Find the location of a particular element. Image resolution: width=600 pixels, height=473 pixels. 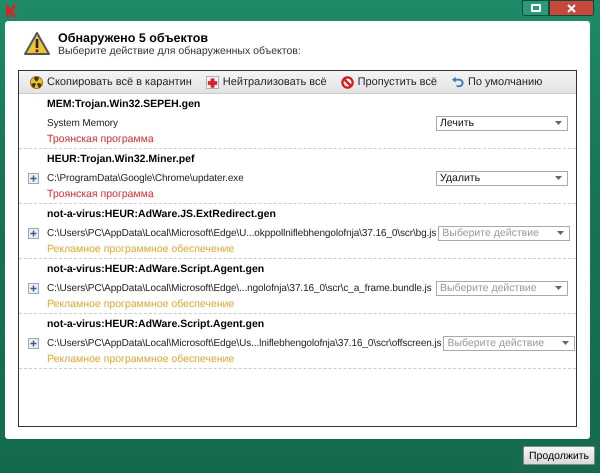

threat-name: not-a-virus:HEUR:AdWare.JS.ExtRedirect.gen is located at coordinates (162, 215).